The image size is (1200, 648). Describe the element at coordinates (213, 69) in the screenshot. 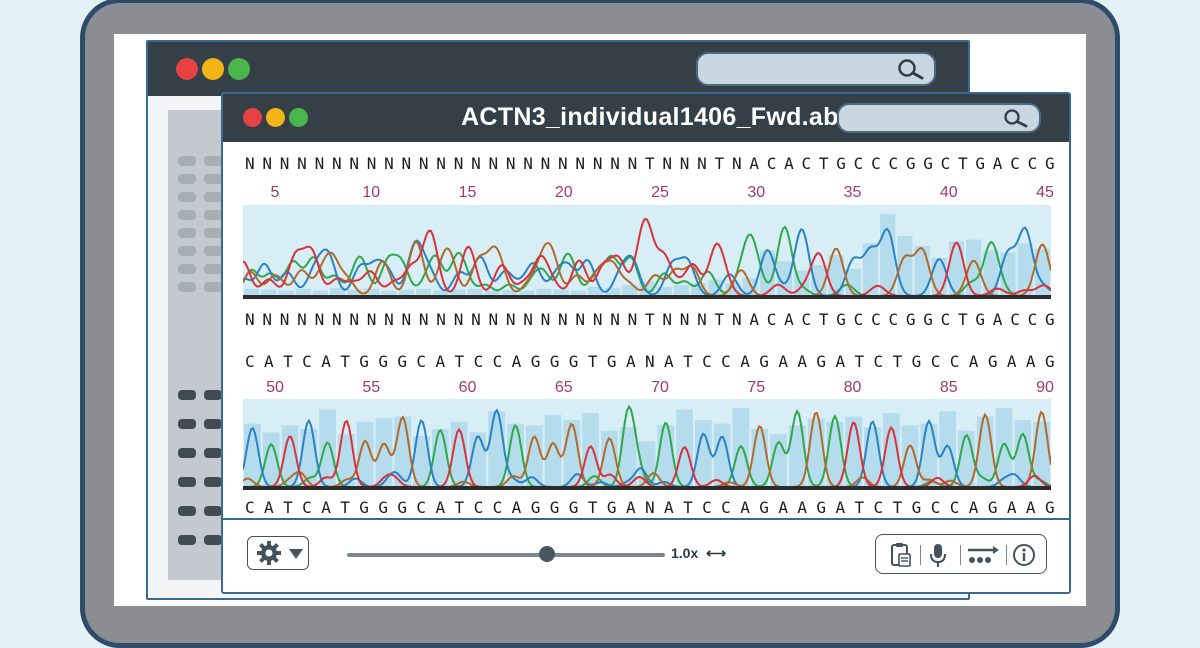

I see `minimize-dot` at that location.